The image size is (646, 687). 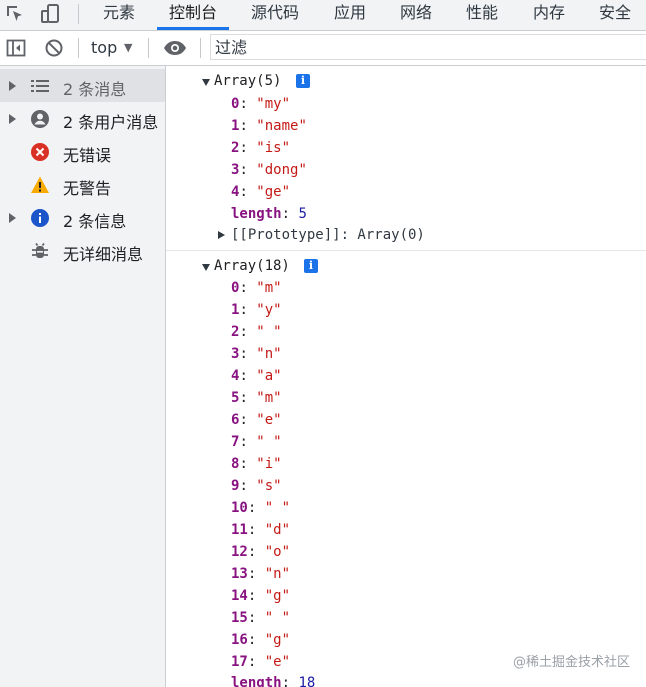 I want to click on array-entry: 1: "y", so click(x=256, y=310).